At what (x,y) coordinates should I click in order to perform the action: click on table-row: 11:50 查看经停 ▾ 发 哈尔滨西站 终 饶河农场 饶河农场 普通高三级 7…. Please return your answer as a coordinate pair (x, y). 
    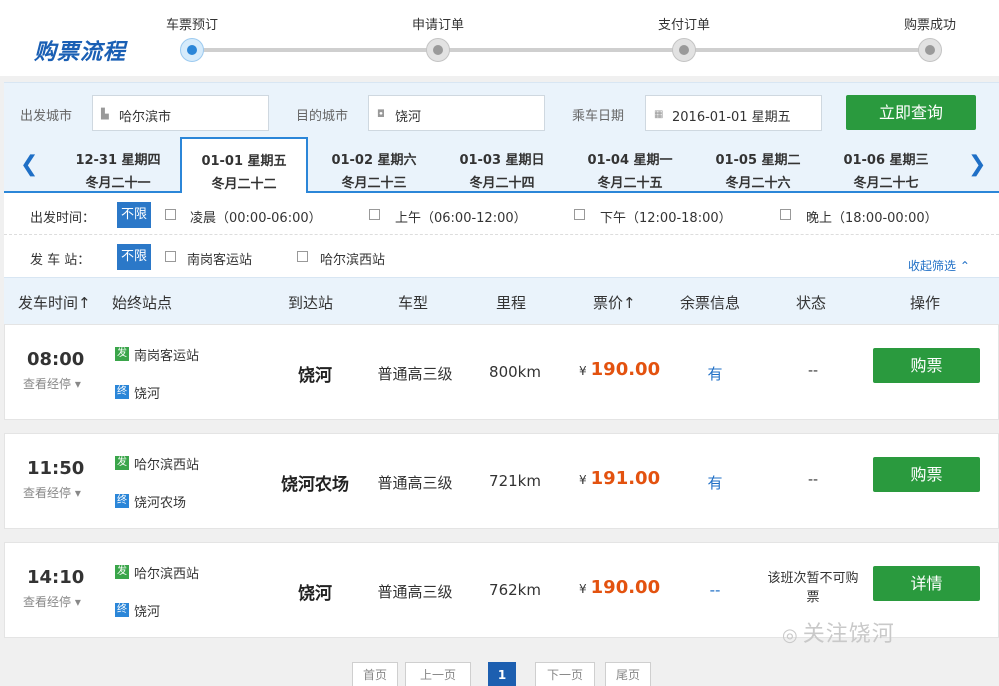
    Looking at the image, I should click on (501, 481).